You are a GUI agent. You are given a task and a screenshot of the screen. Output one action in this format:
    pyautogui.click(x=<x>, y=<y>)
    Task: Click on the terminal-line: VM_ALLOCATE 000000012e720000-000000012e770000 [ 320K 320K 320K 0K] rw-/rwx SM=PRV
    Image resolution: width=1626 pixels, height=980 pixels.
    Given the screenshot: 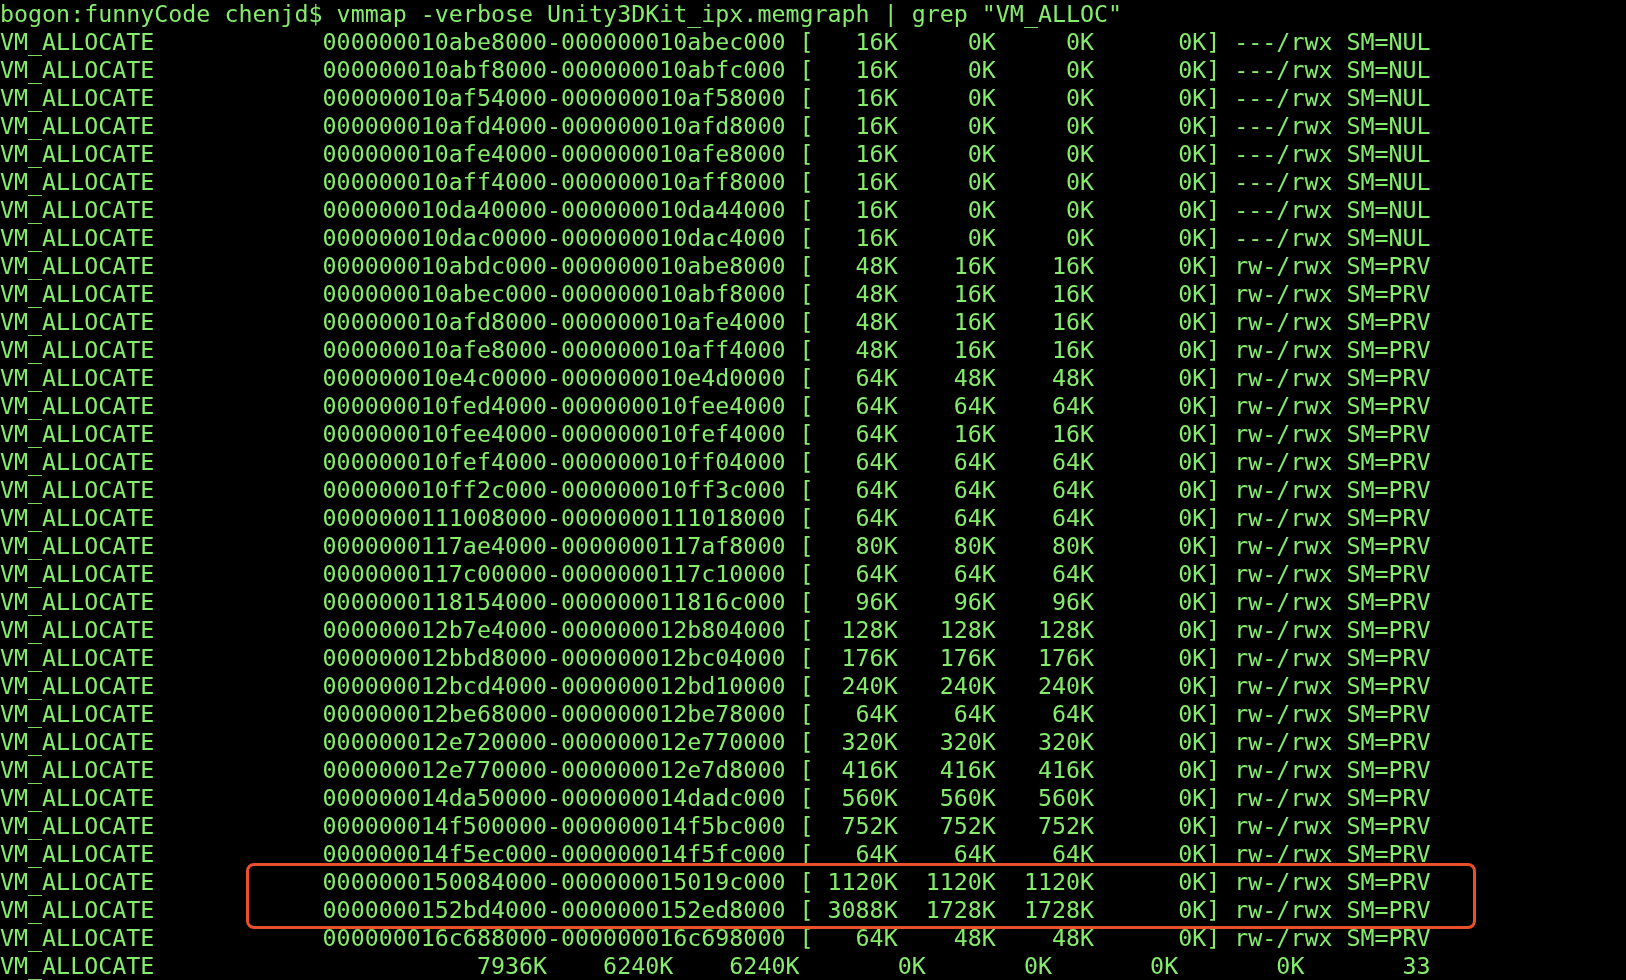 What is the action you would take?
    pyautogui.click(x=715, y=742)
    